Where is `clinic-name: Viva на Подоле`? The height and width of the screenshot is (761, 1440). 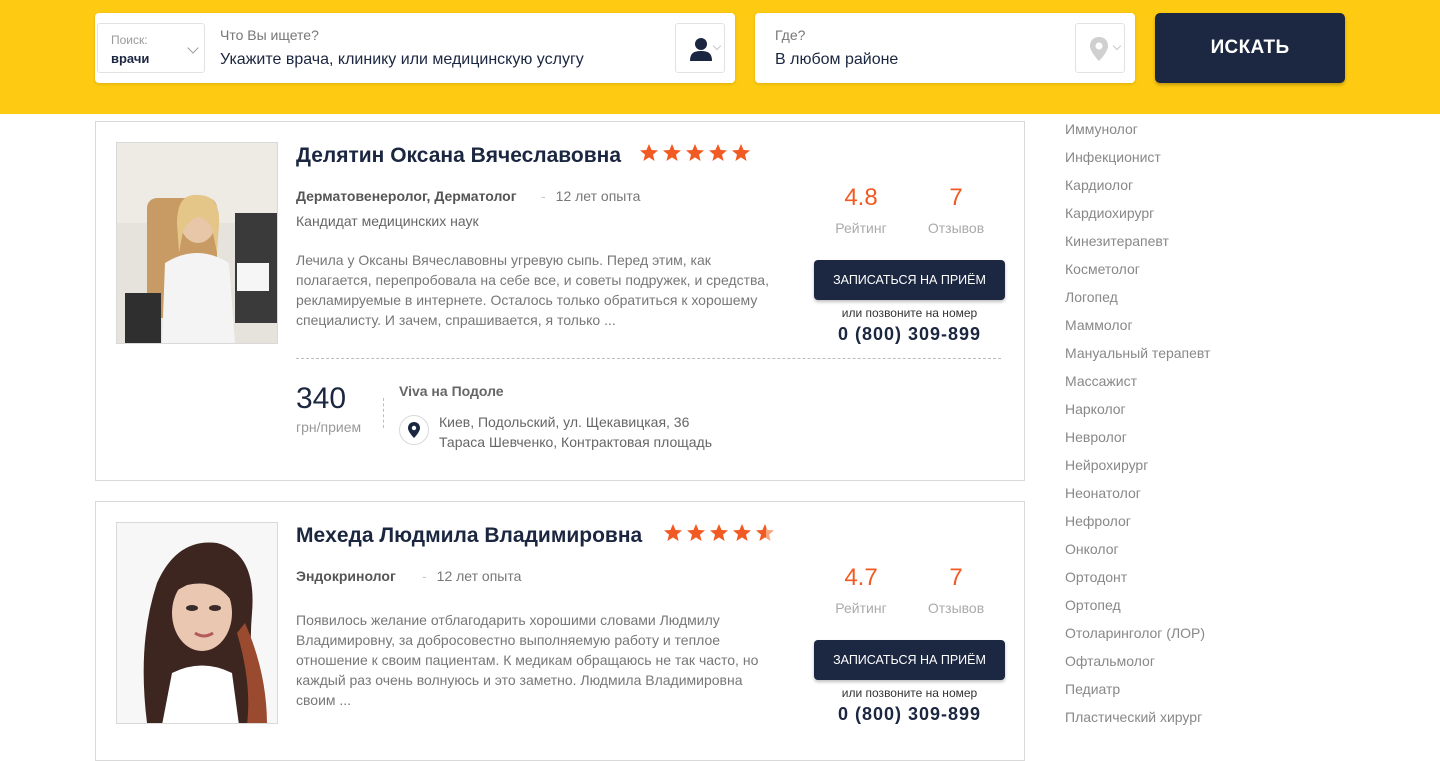 clinic-name: Viva на Подоле is located at coordinates (451, 391).